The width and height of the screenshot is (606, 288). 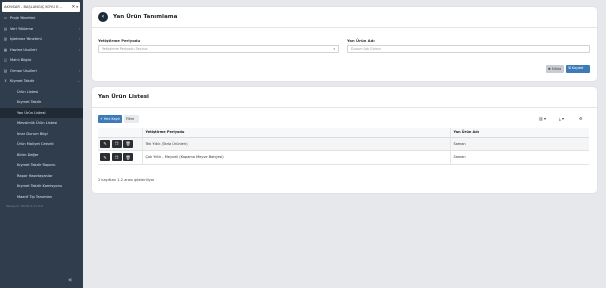 What do you see at coordinates (125, 49) in the screenshot?
I see `period-placeholder: Yetiştirme Periyodu Seçiniz` at bounding box center [125, 49].